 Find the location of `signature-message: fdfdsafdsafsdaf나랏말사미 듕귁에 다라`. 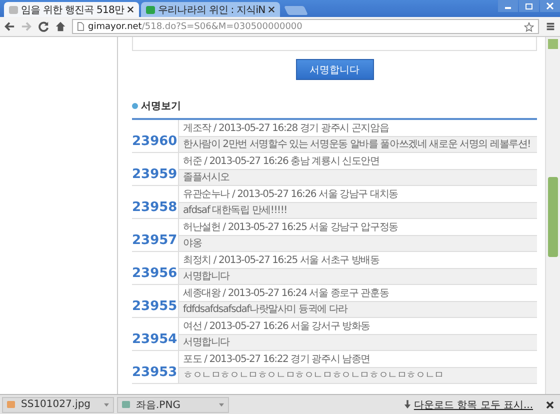

signature-message: fdfdsafdsafsdaf나랏말사미 듕귁에 다라 is located at coordinates (358, 308).